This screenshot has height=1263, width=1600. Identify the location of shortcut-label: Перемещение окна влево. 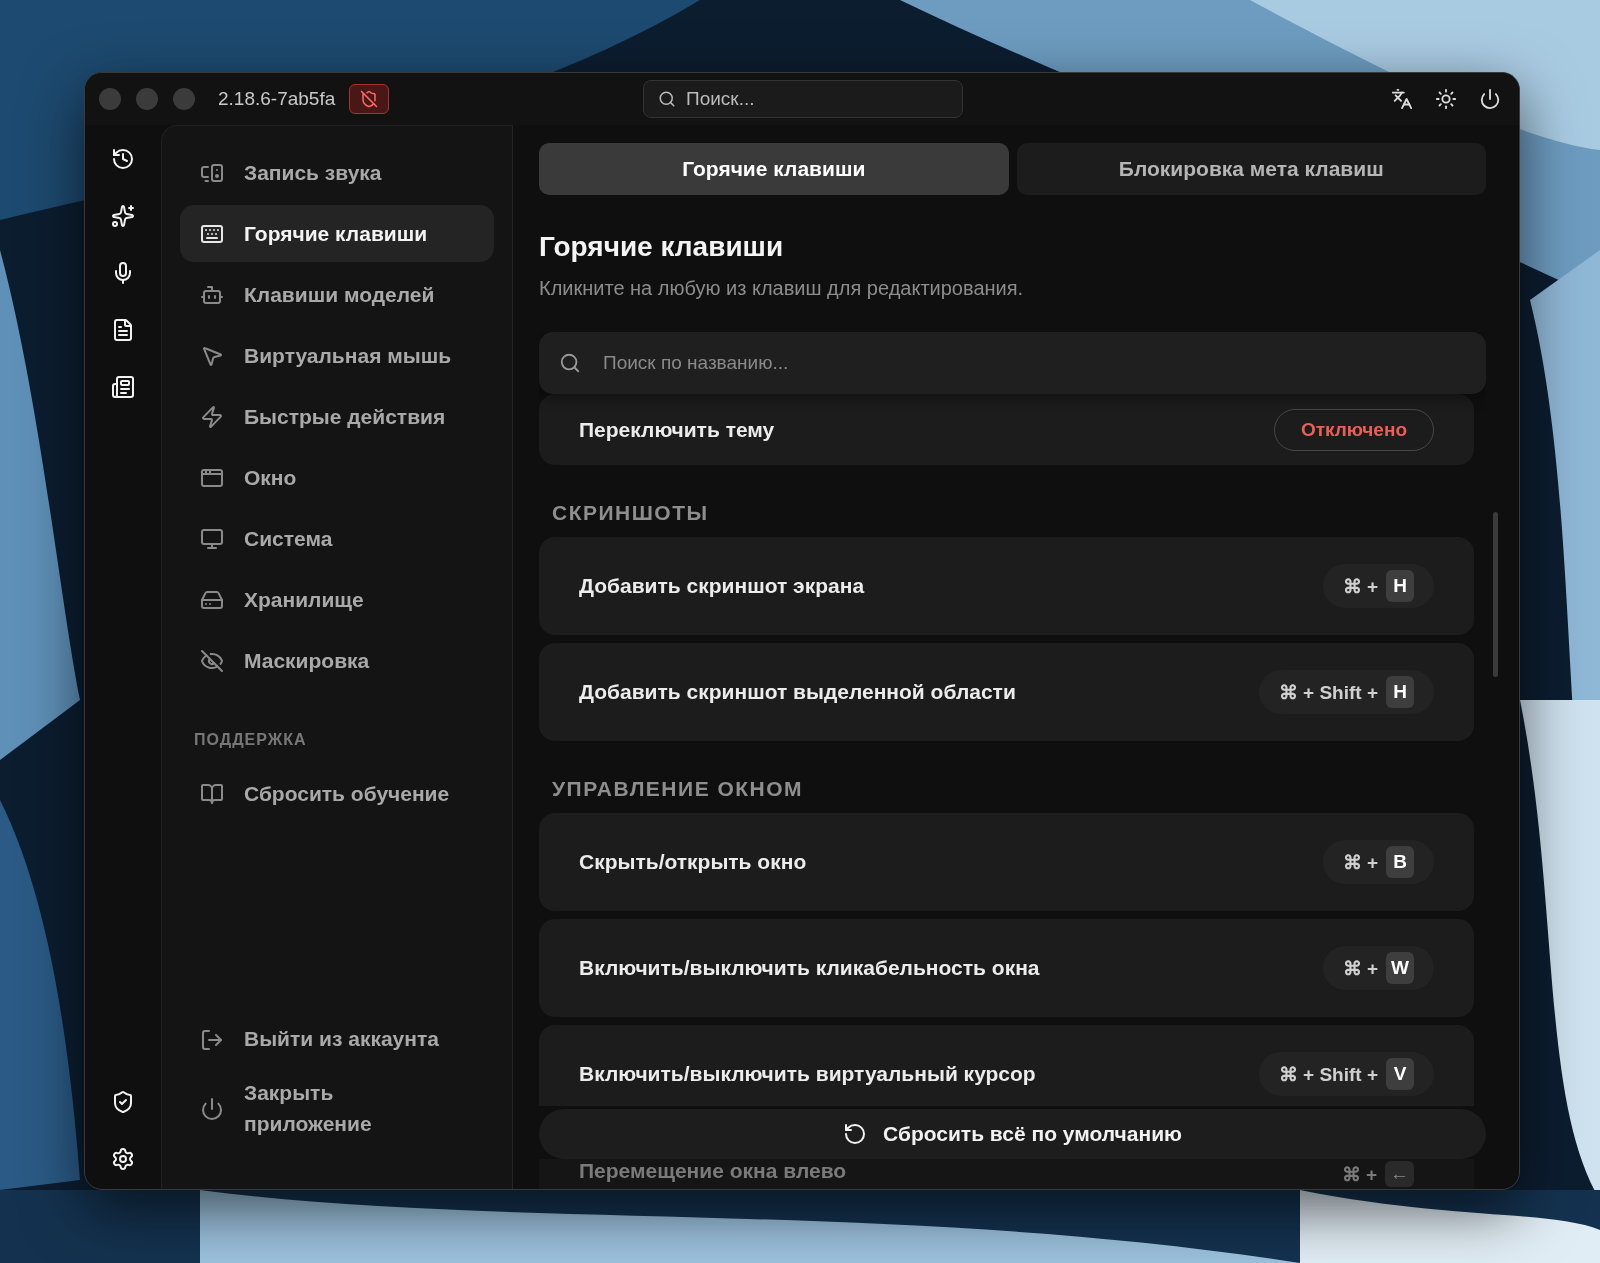
(713, 1171).